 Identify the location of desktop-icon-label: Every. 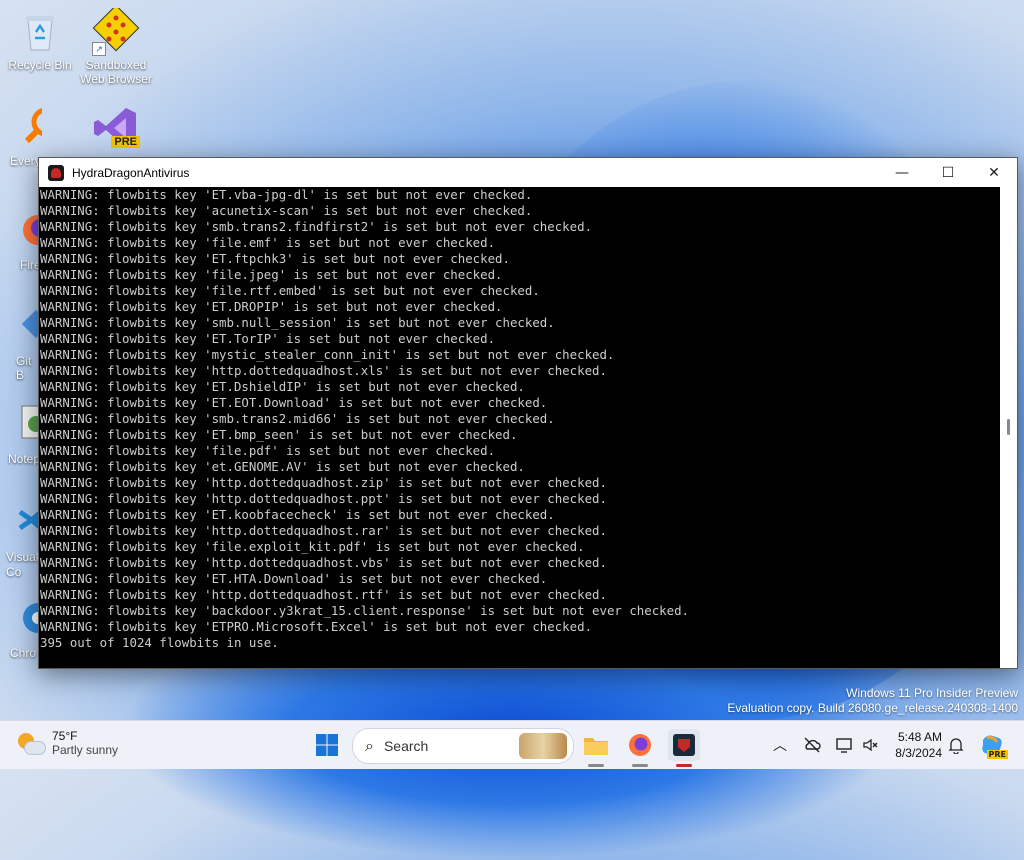
(25, 161).